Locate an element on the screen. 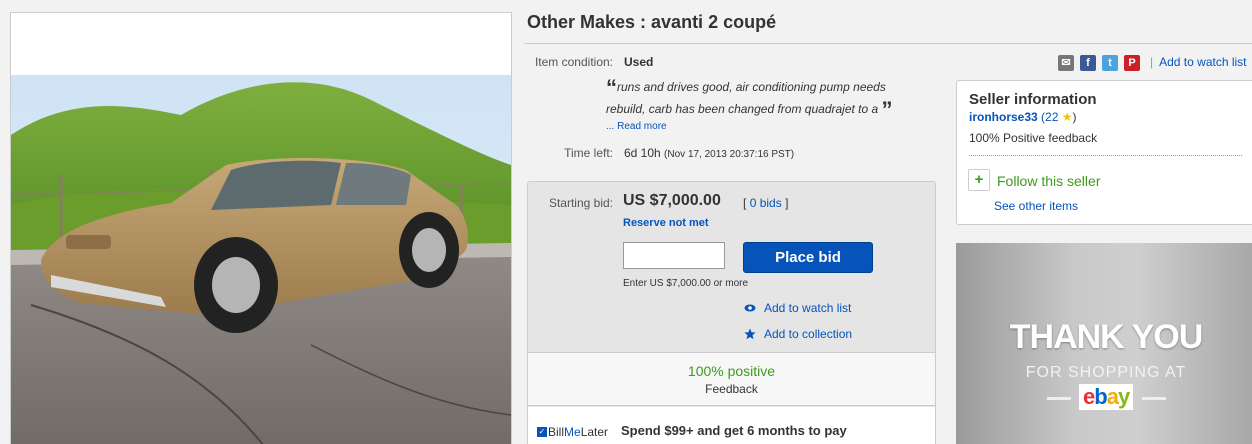 This screenshot has width=1252, height=444. seller-info-heading: Seller information is located at coordinates (1033, 99).